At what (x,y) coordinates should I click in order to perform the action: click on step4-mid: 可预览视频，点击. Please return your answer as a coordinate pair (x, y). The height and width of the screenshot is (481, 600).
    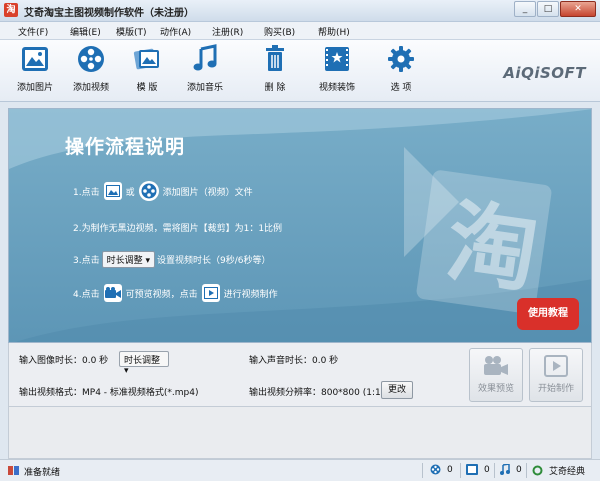
    Looking at the image, I should click on (161, 294).